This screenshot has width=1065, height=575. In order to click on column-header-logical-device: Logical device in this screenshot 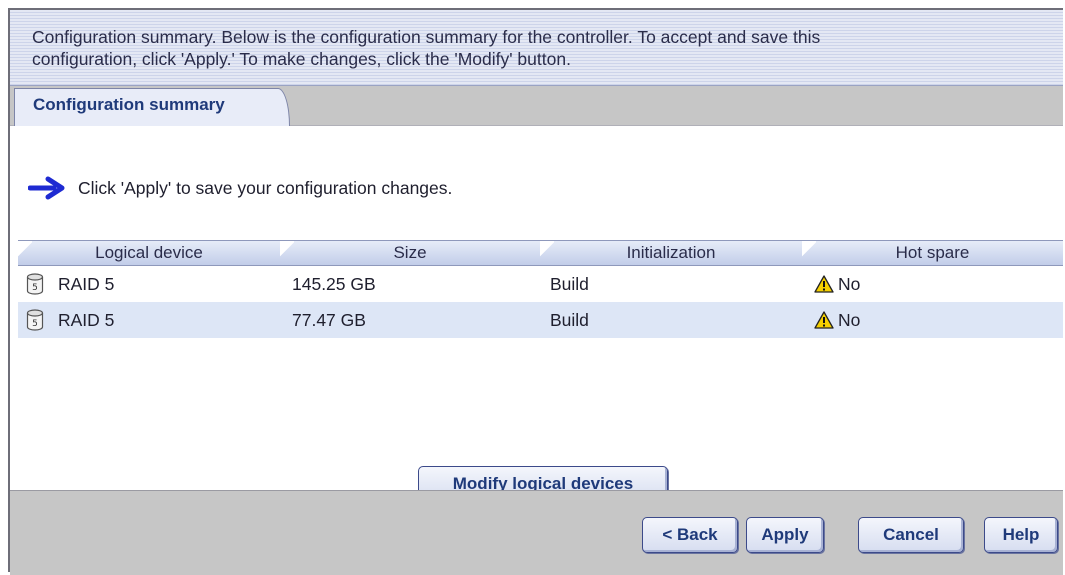, I will do `click(149, 253)`.